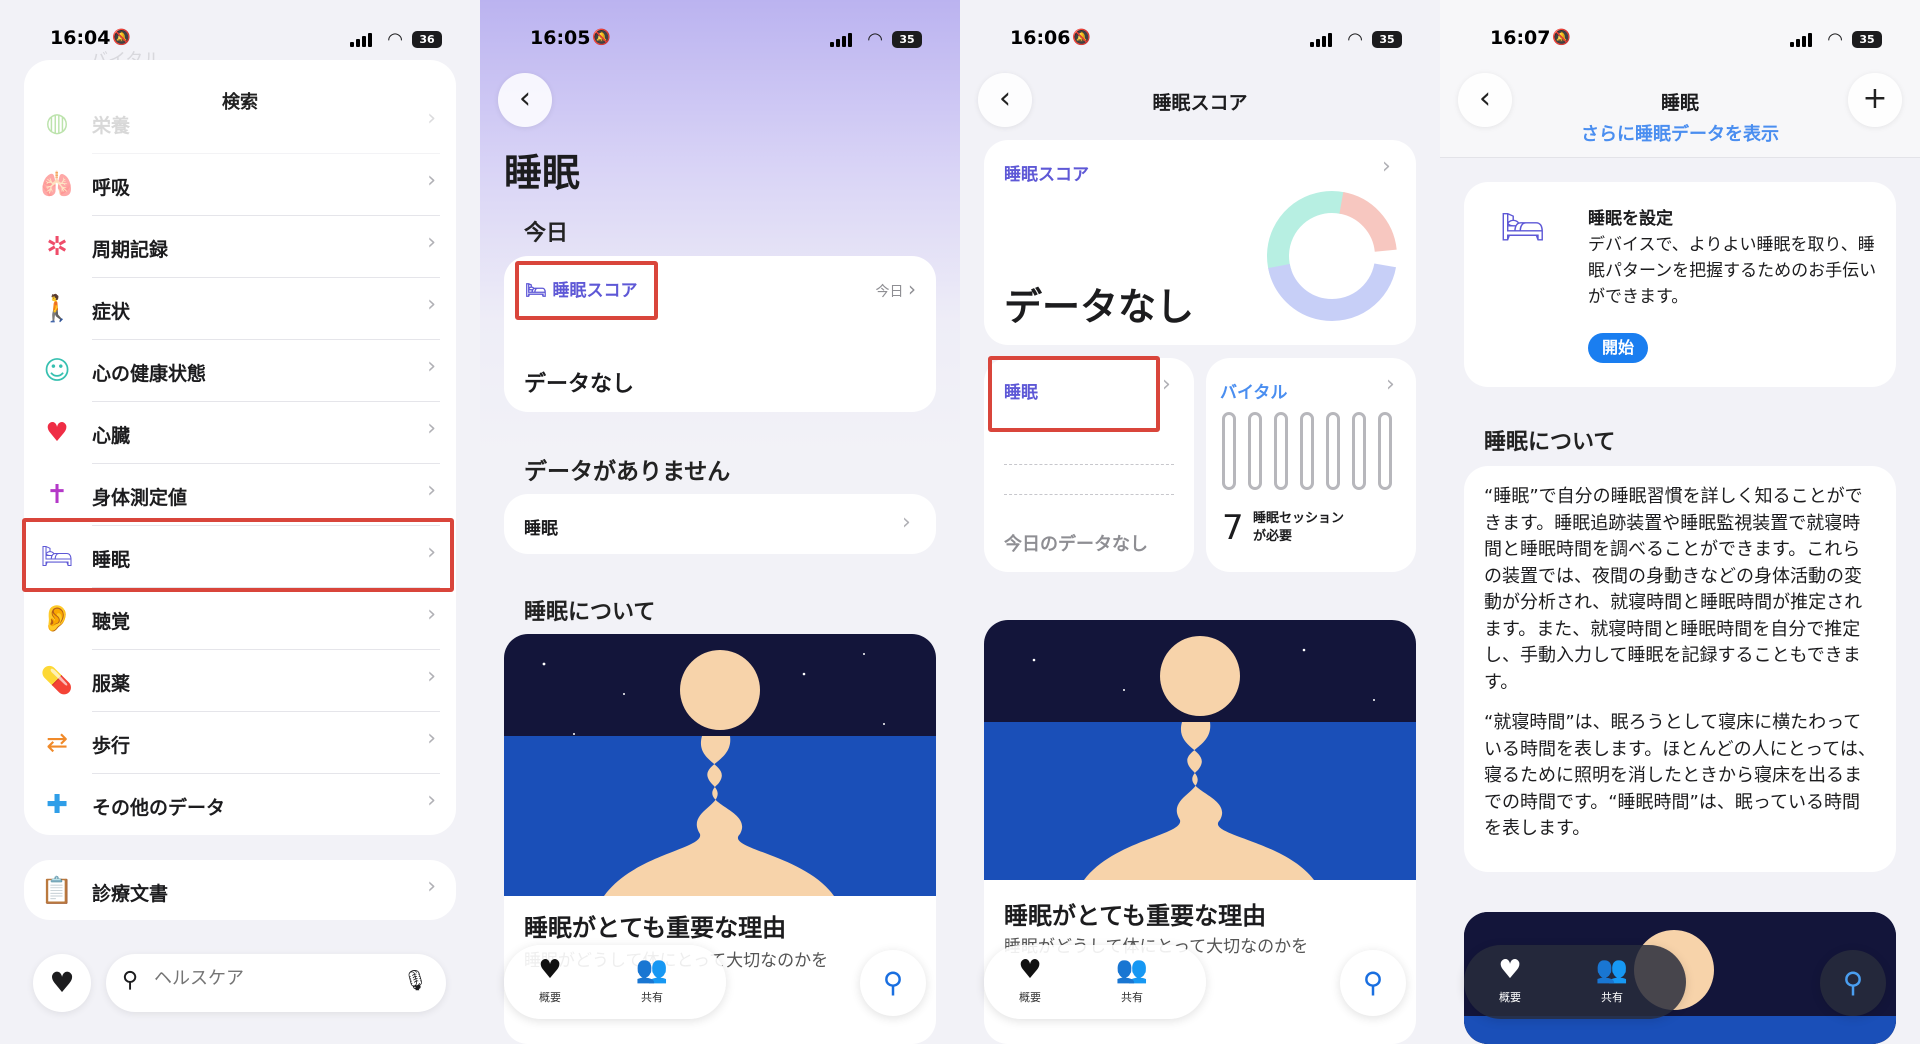  What do you see at coordinates (240, 309) in the screenshot?
I see `list-item-symptoms: 🚶 症状 ›` at bounding box center [240, 309].